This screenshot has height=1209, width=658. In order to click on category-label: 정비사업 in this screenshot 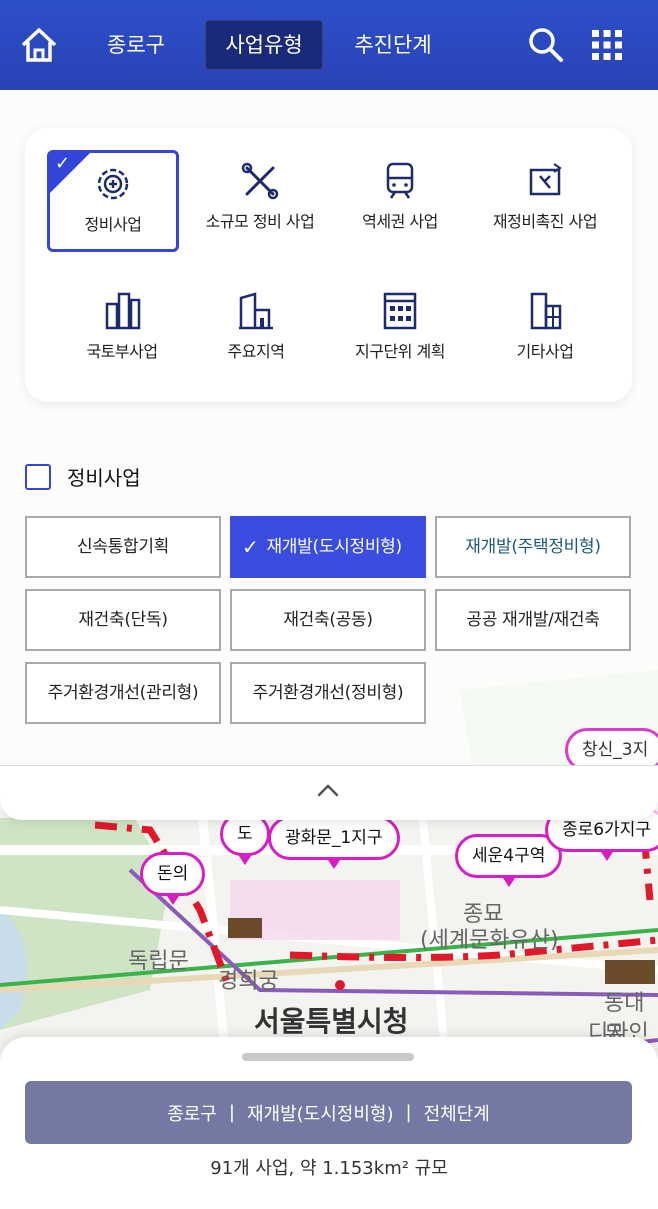, I will do `click(113, 224)`.